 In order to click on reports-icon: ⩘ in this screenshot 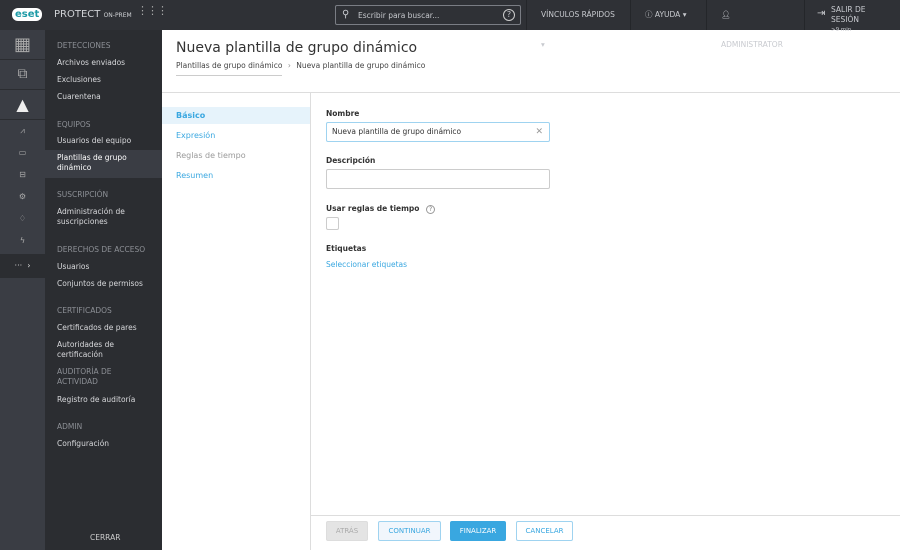, I will do `click(22, 131)`.